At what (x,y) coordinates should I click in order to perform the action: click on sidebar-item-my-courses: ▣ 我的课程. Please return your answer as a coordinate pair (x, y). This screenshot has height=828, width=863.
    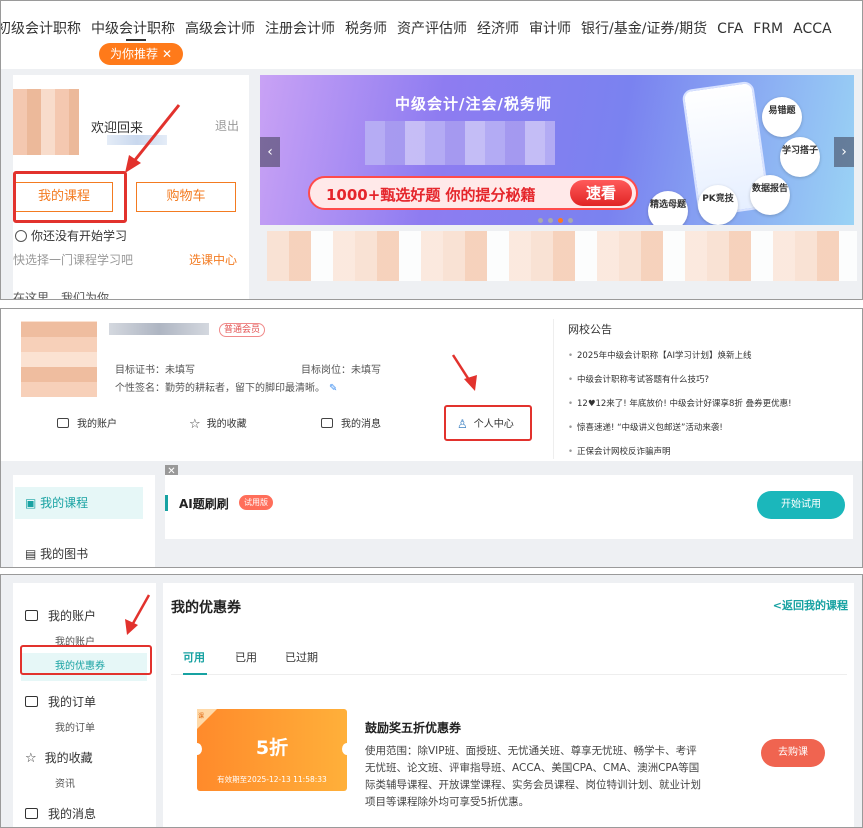
    Looking at the image, I should click on (79, 503).